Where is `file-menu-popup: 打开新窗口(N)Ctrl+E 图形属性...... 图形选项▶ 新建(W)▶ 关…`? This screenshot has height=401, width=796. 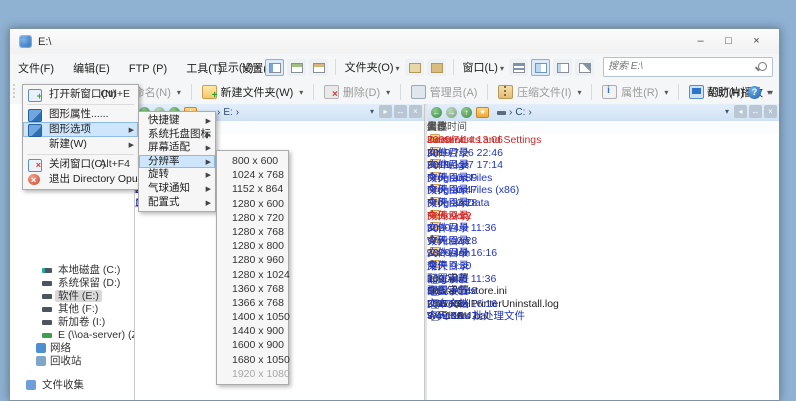 file-menu-popup: 打开新窗口(N)Ctrl+E 图形属性...... 图形选项▶ 新建(W)▶ 关… is located at coordinates (89, 137).